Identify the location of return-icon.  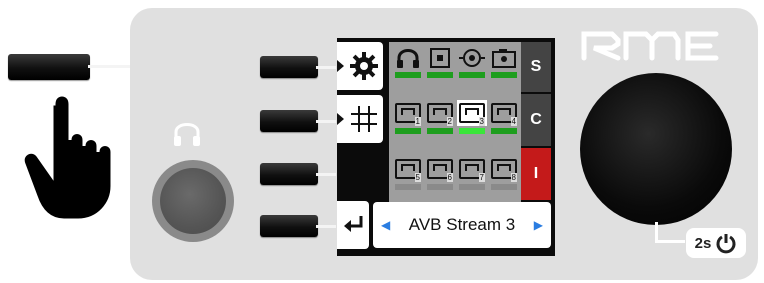
(353, 224).